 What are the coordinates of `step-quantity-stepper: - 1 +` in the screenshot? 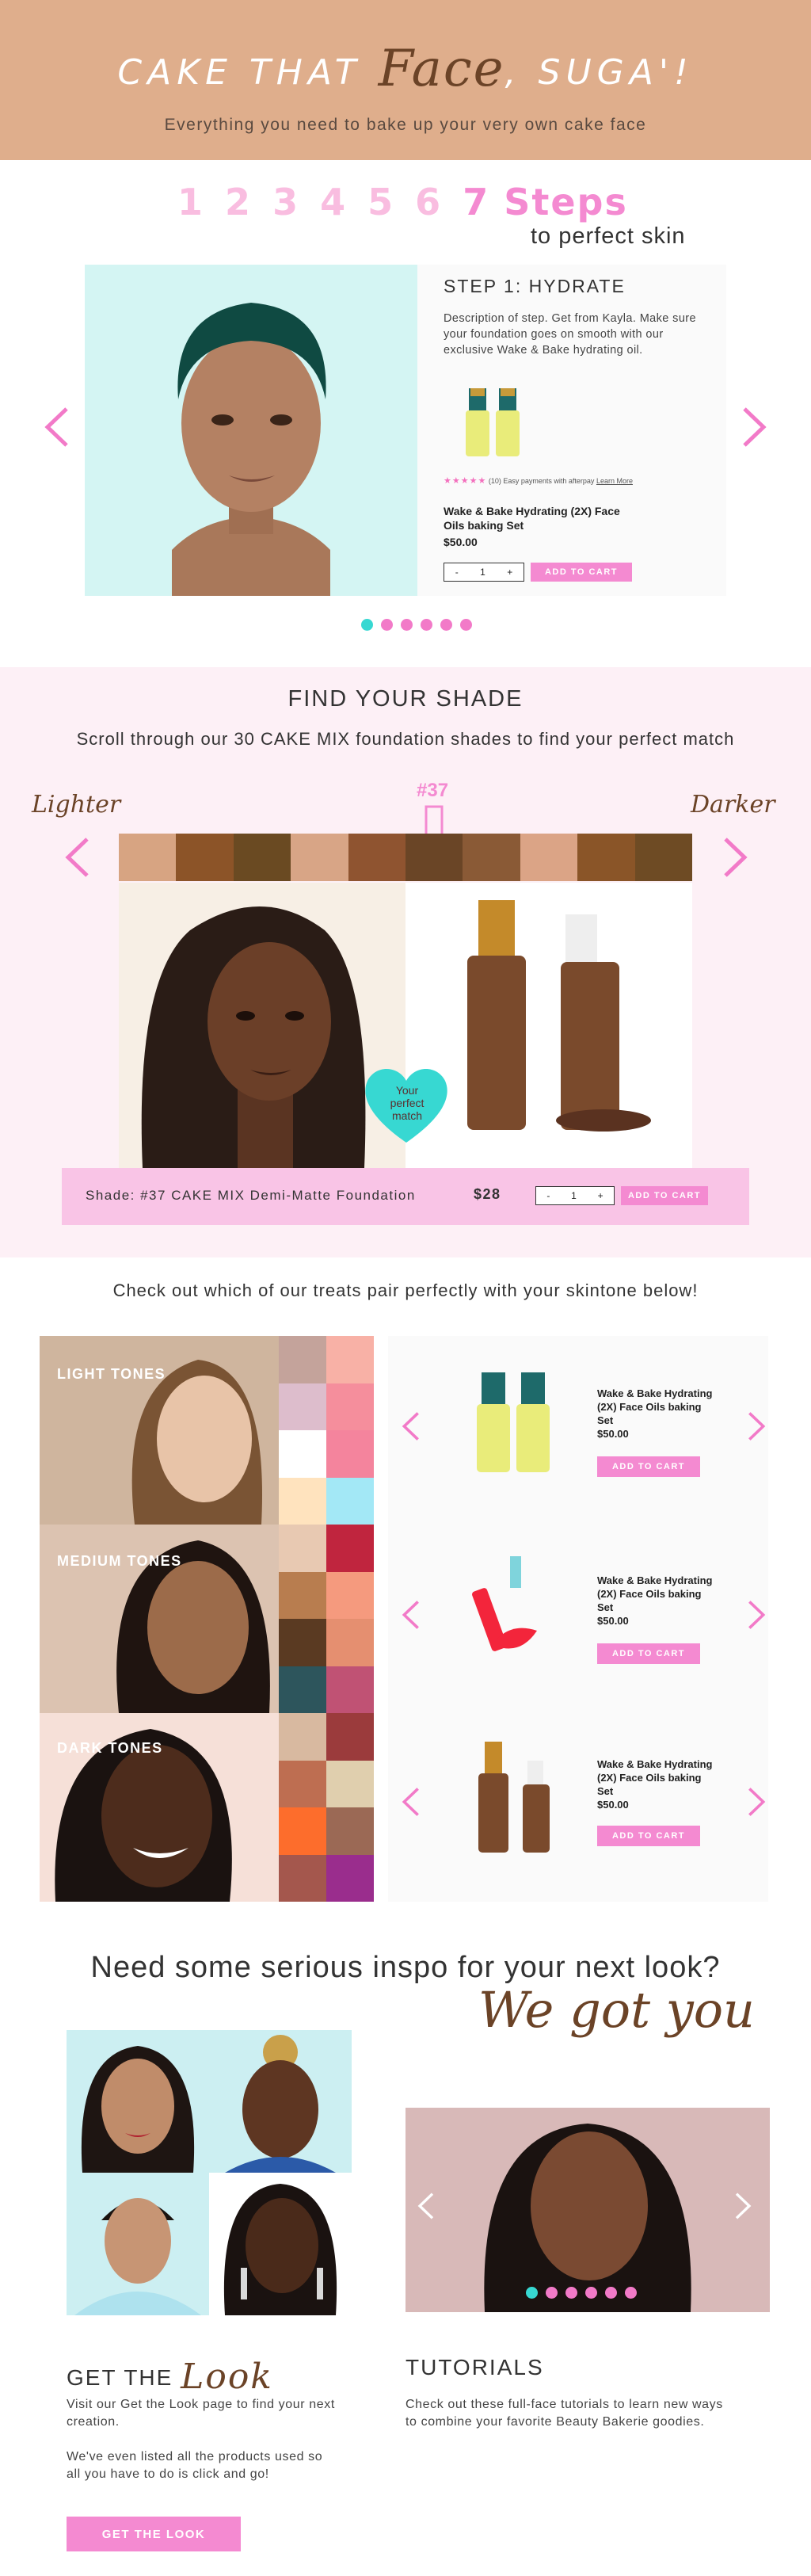 It's located at (484, 572).